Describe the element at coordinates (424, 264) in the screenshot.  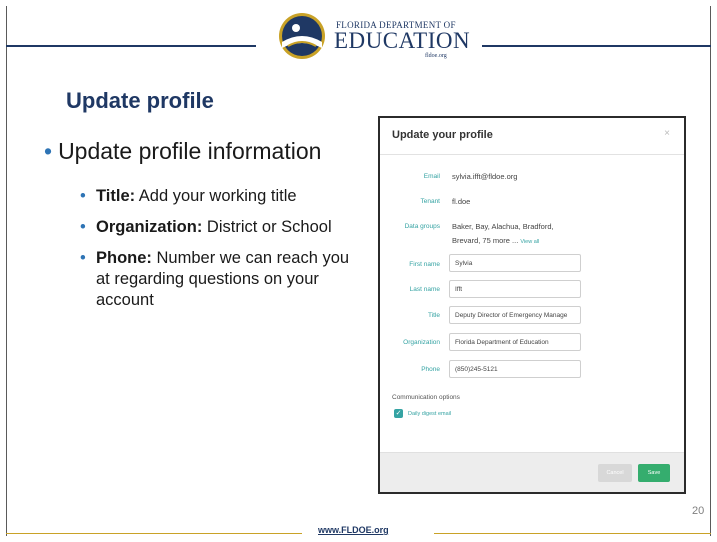
I see `first-name-label: First name` at that location.